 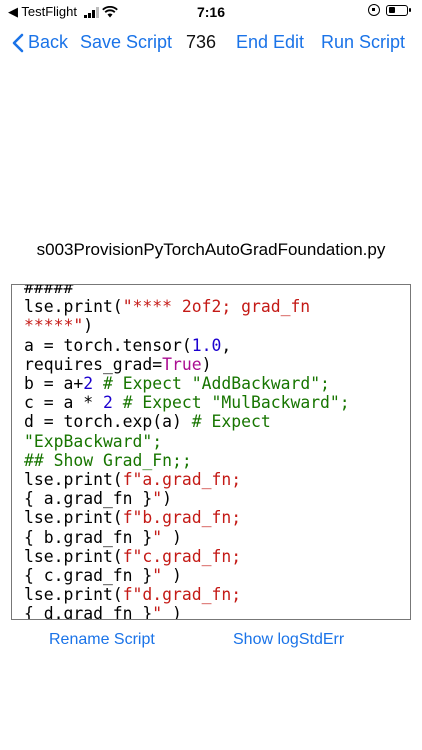 I want to click on navigation-bar: Back Save Script 736 End Edit Run Script, so click(x=211, y=45).